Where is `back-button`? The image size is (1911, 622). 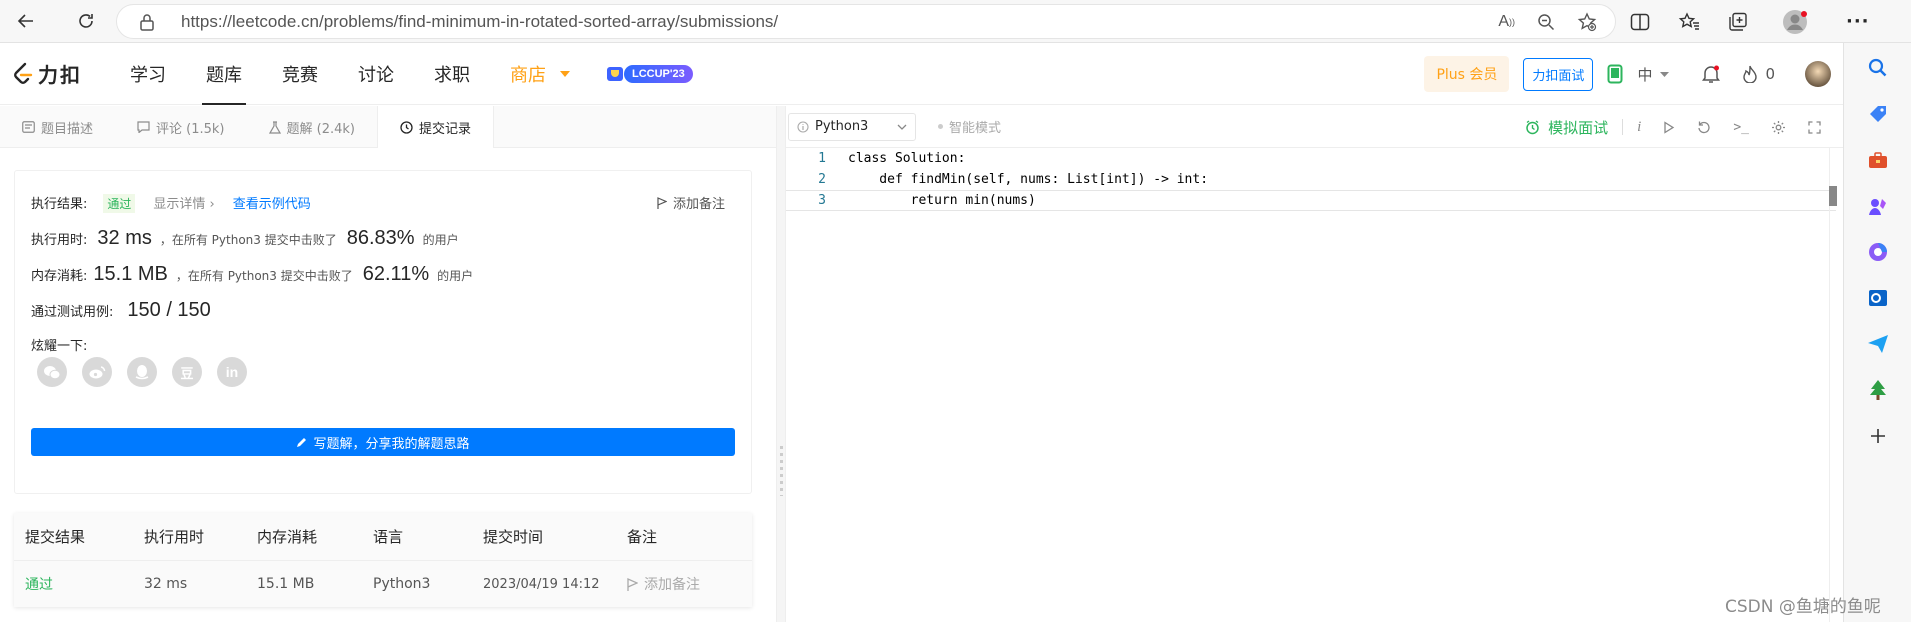
back-button is located at coordinates (26, 21).